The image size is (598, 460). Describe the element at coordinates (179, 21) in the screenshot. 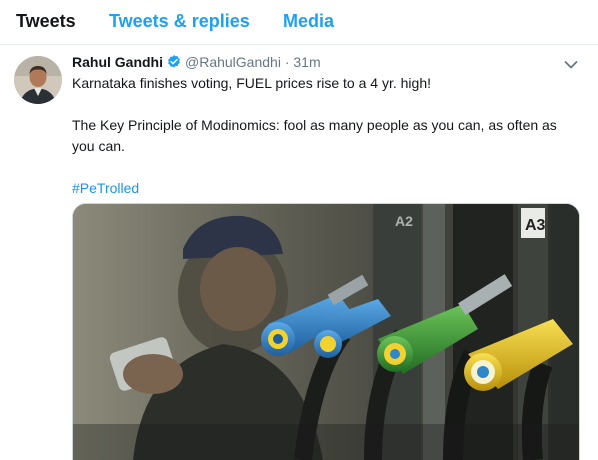

I see `tab-tweets-and-replies: Tweets & replies` at that location.